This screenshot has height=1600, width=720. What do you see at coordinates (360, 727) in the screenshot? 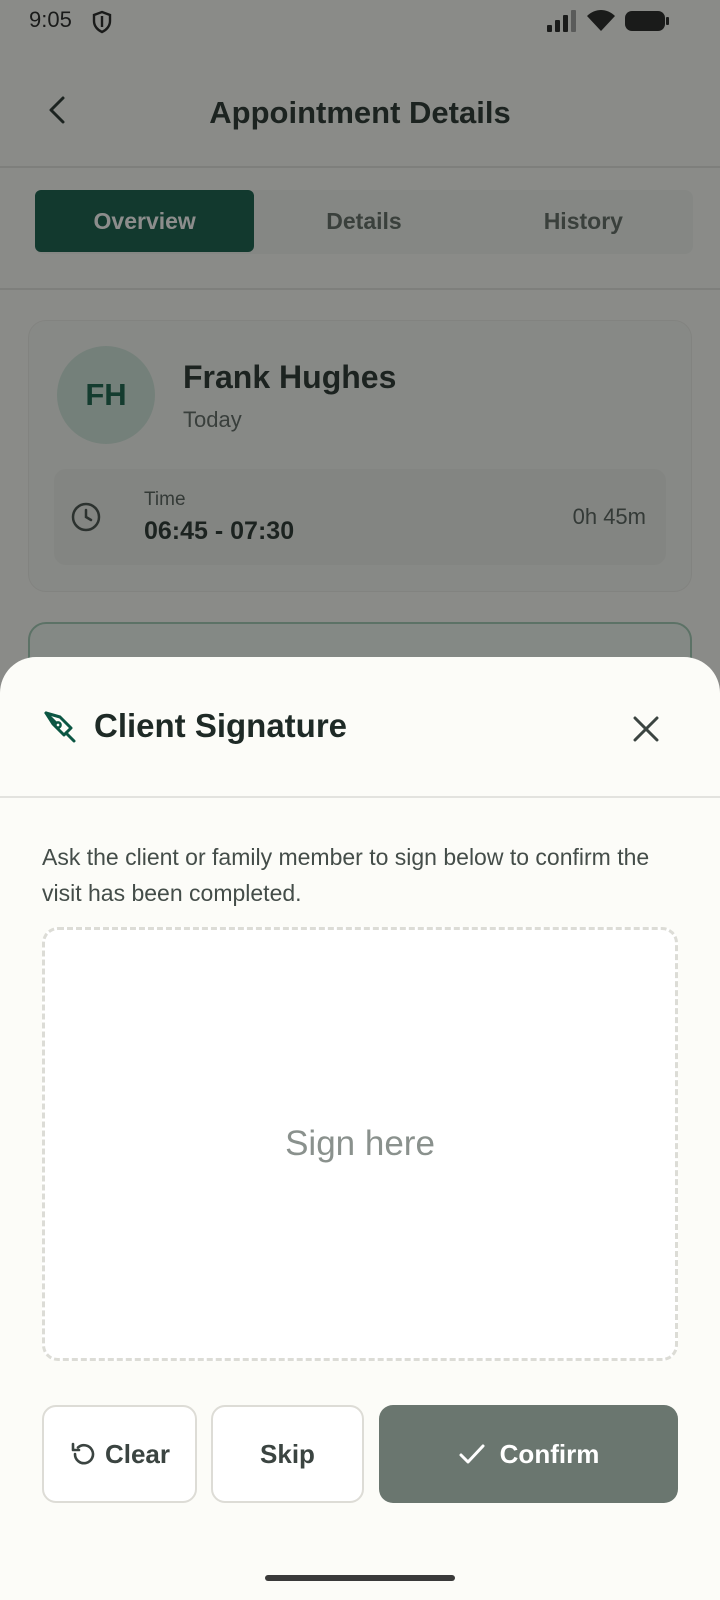
I see `sheet-header: Client Signature` at bounding box center [360, 727].